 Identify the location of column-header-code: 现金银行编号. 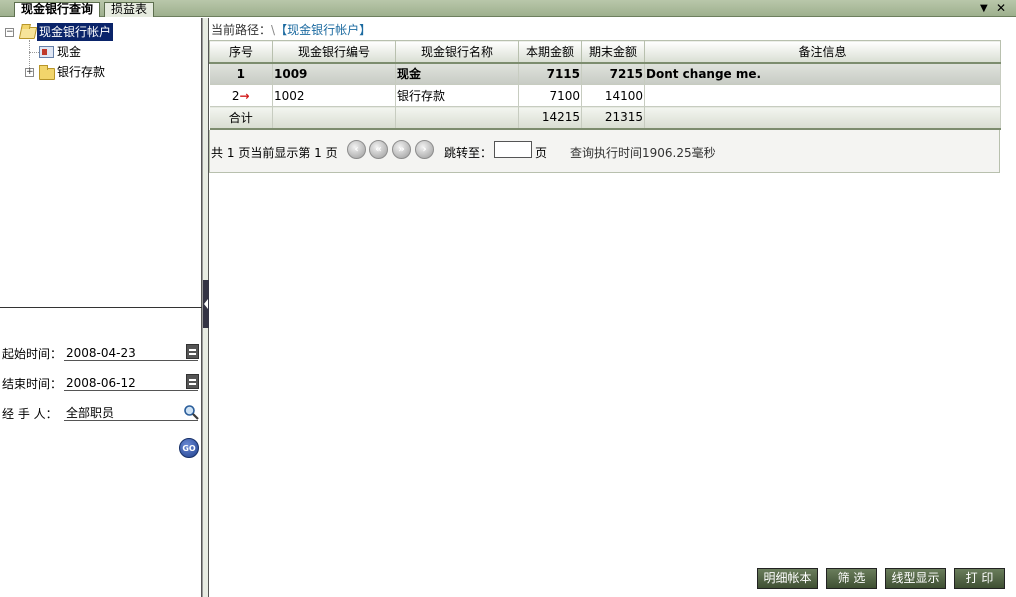
(334, 52).